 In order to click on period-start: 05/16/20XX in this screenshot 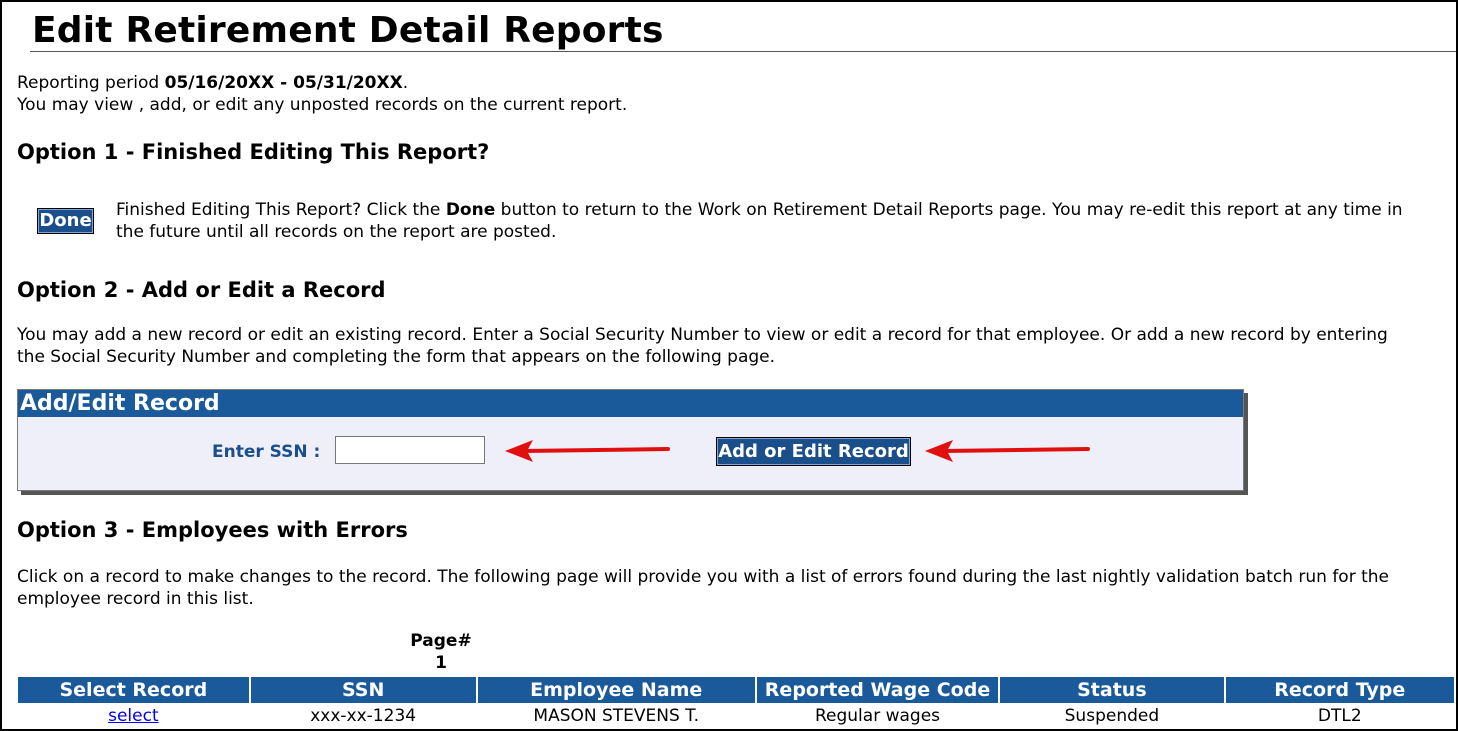, I will do `click(219, 83)`.